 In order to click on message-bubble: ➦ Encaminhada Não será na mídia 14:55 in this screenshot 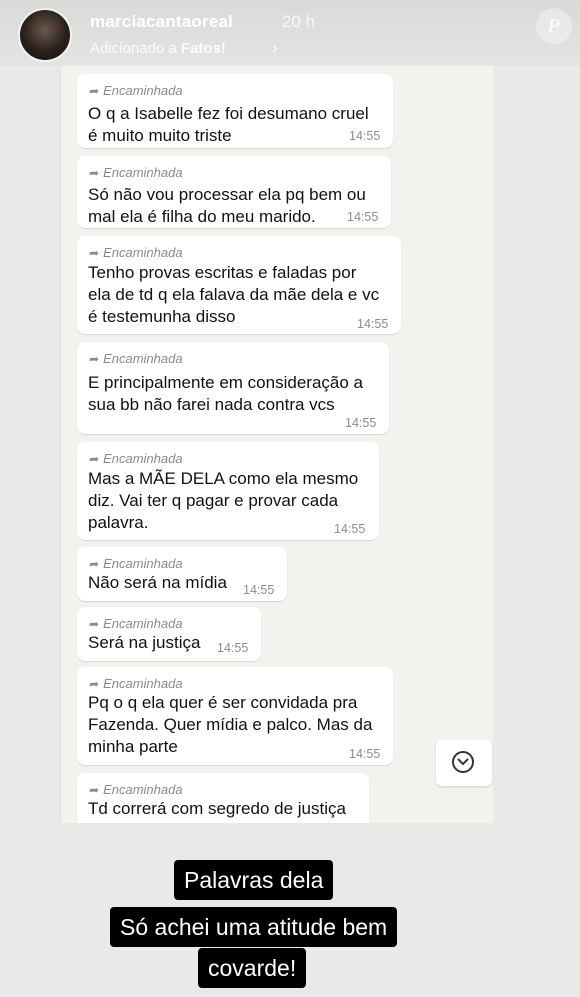, I will do `click(182, 574)`.